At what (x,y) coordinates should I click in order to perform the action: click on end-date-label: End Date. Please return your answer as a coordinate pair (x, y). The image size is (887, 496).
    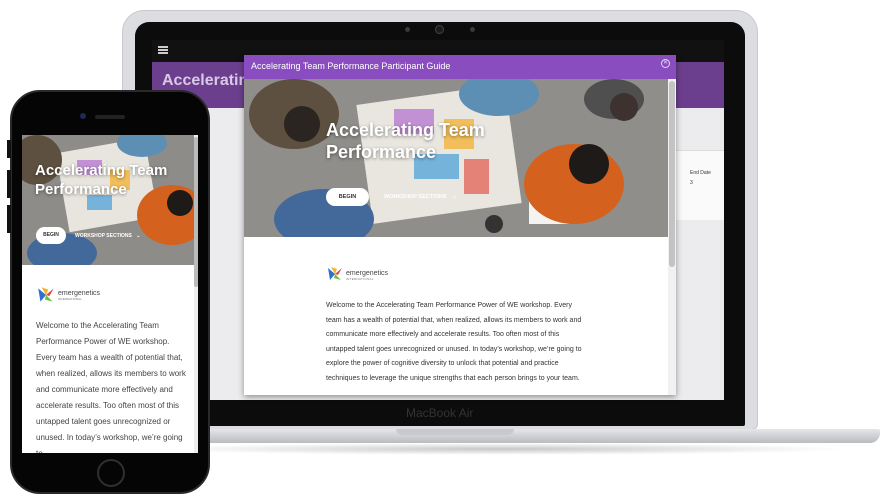
    Looking at the image, I should click on (700, 173).